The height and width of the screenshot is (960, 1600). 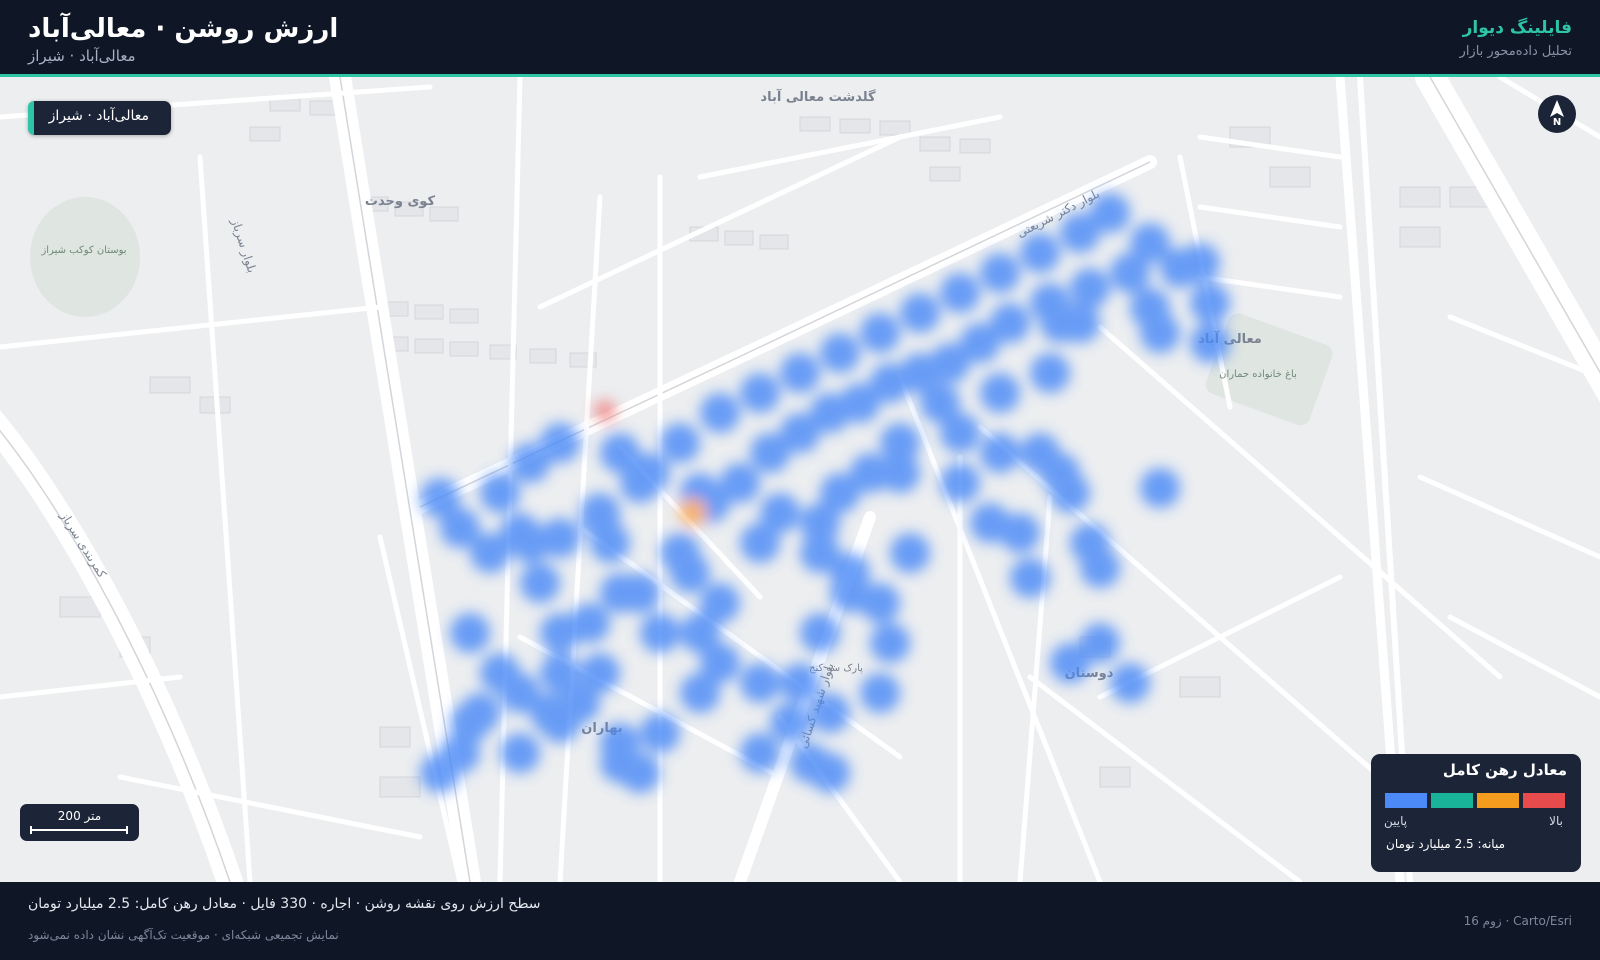 What do you see at coordinates (818, 96) in the screenshot?
I see `map-label-golestan: گلدشت معالی آباد` at bounding box center [818, 96].